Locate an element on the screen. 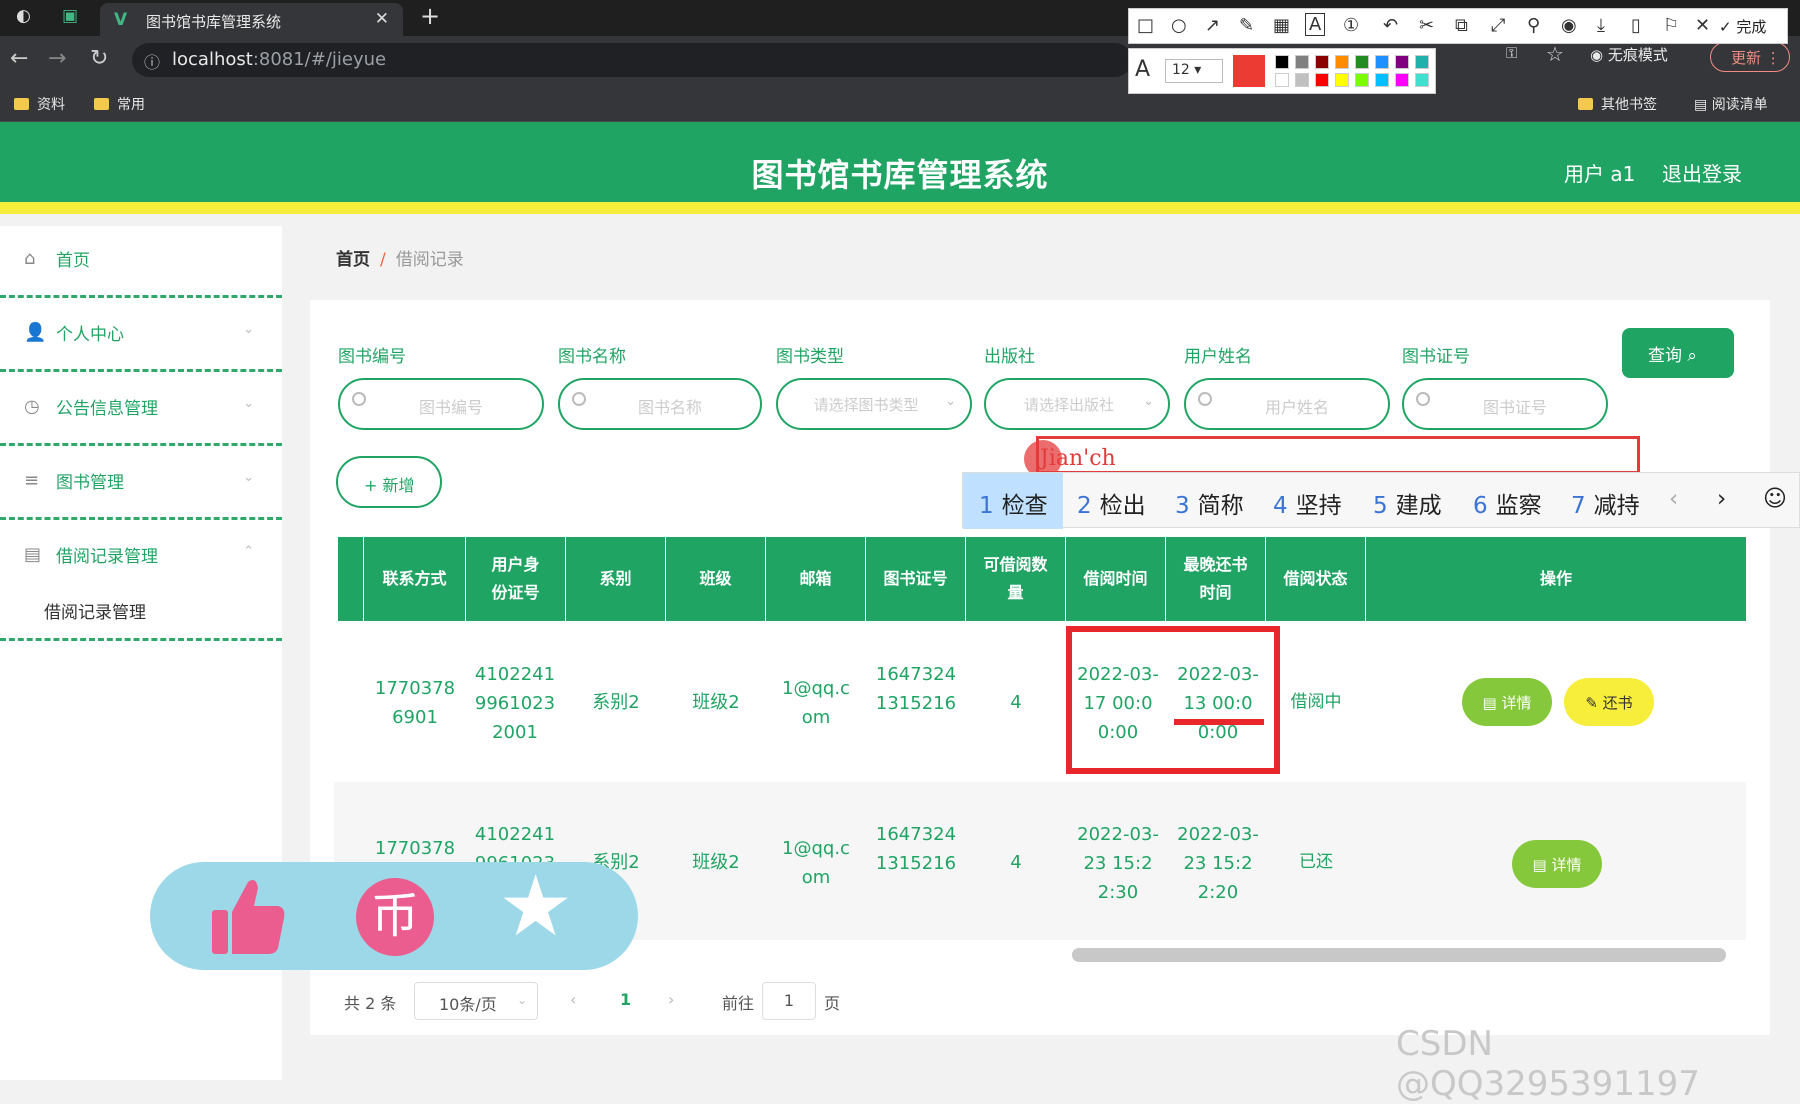  cell-borrow-time: 2022-03-23 15:22:30 is located at coordinates (1118, 863).